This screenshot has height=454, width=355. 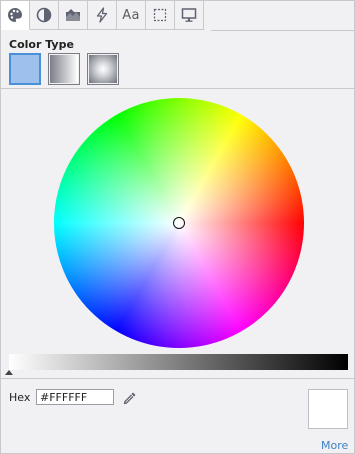 I want to click on toolbar: Aa, so click(x=106, y=15).